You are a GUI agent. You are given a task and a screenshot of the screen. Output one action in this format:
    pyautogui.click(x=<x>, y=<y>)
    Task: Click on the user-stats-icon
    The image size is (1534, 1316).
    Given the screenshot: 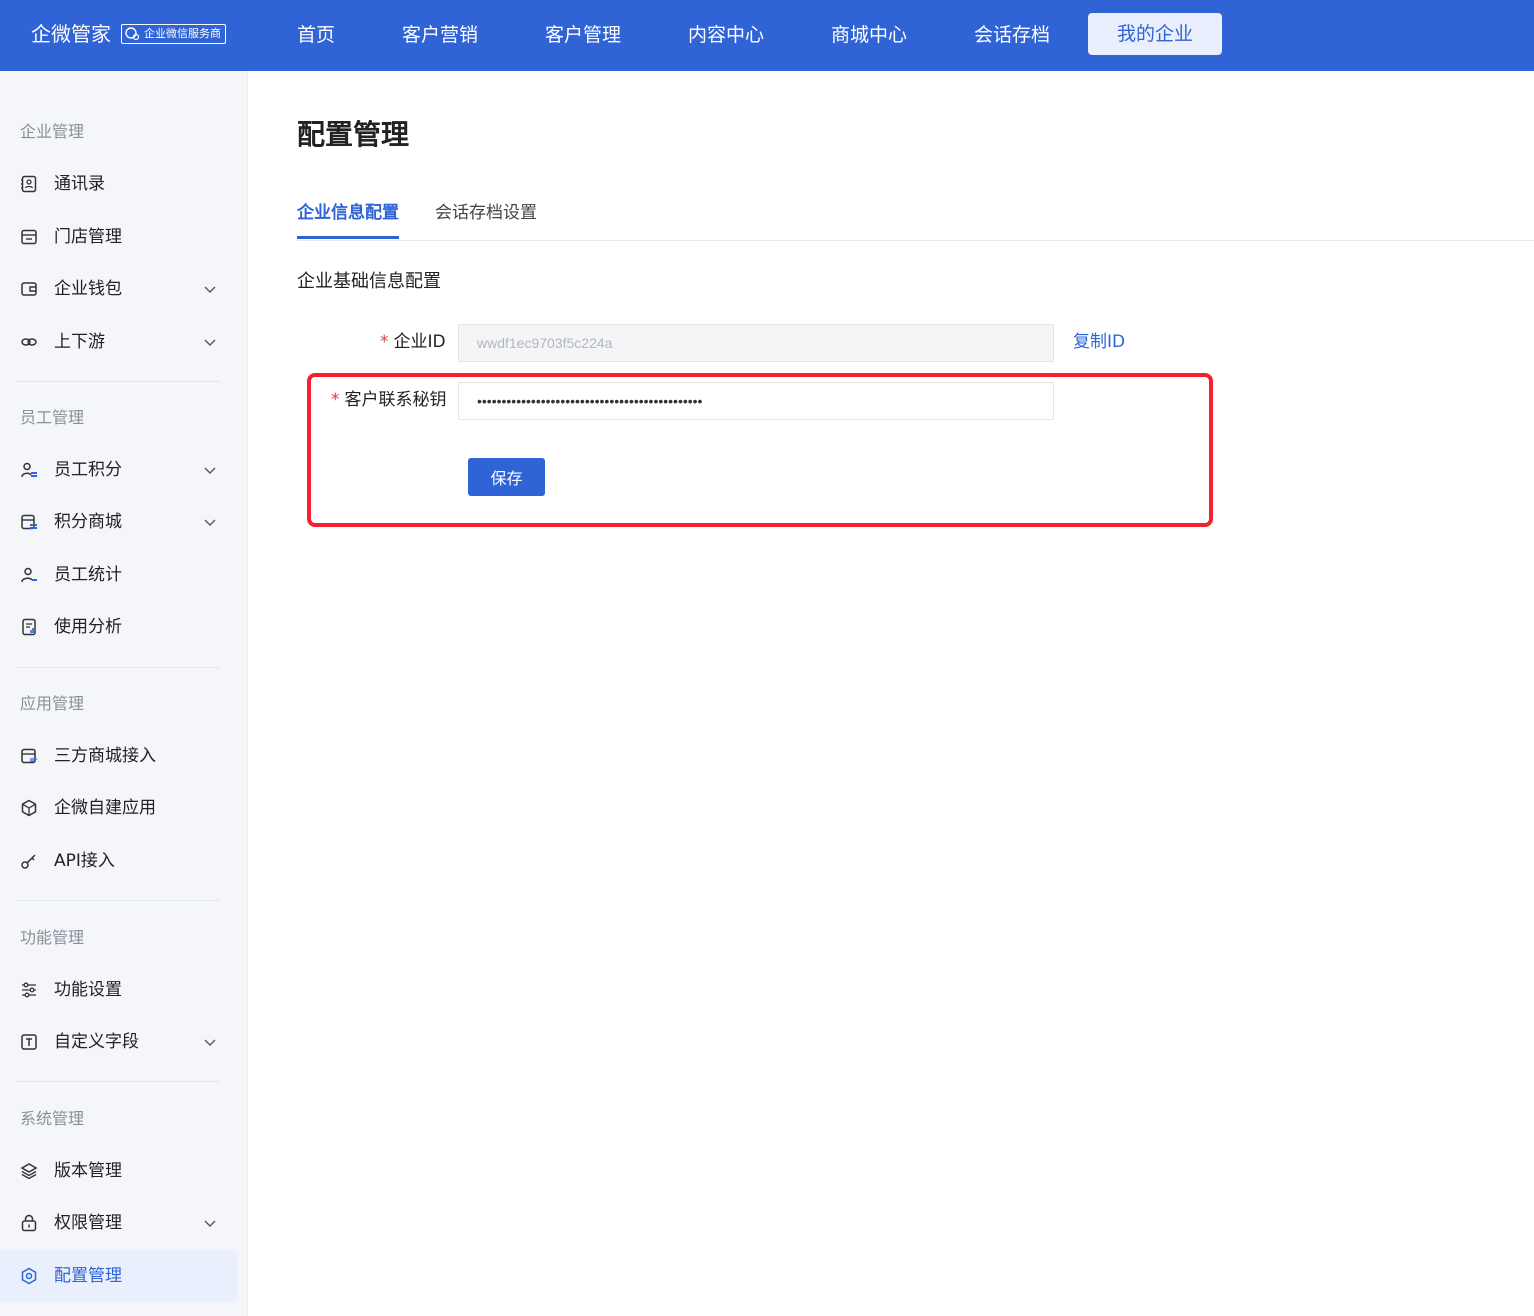 What is the action you would take?
    pyautogui.click(x=29, y=575)
    